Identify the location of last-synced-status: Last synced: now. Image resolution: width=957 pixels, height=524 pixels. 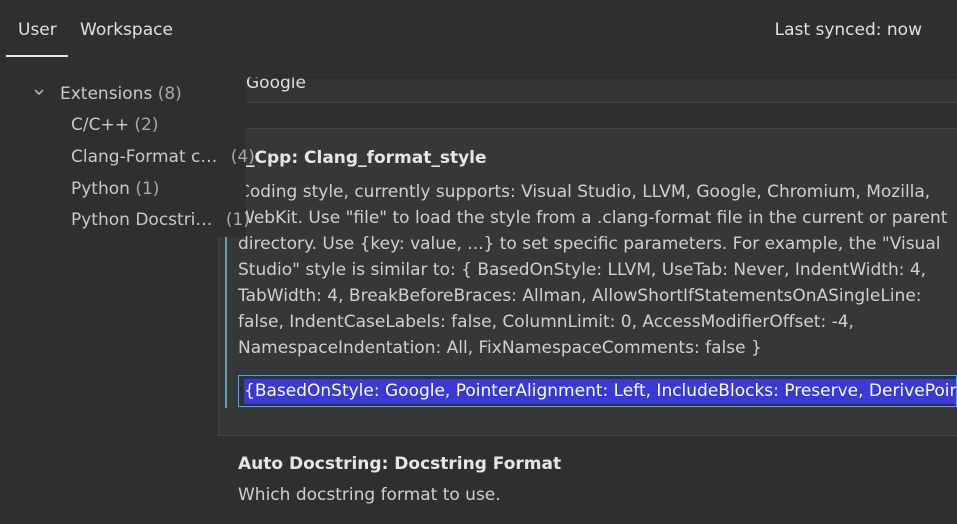
(848, 30).